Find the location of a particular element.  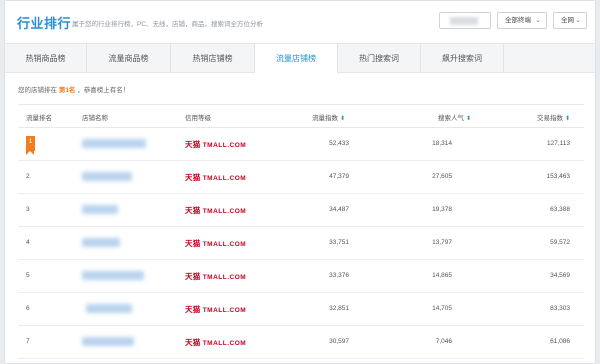

terminal-dropdown: 全部终端 ⌄ is located at coordinates (522, 20).